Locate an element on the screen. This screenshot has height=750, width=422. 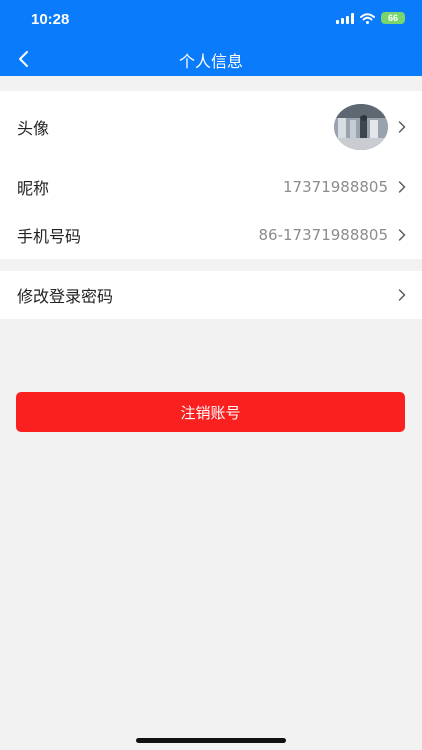
avatar-photo is located at coordinates (361, 127).